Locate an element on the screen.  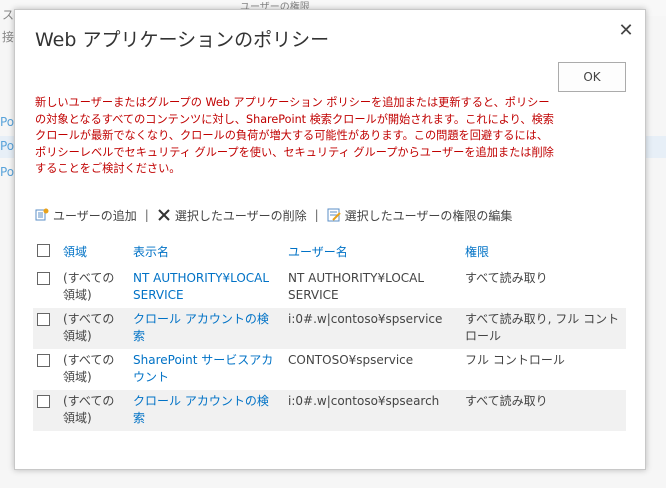
display-name-link: SharePoint サービスアカウント is located at coordinates (206, 369).